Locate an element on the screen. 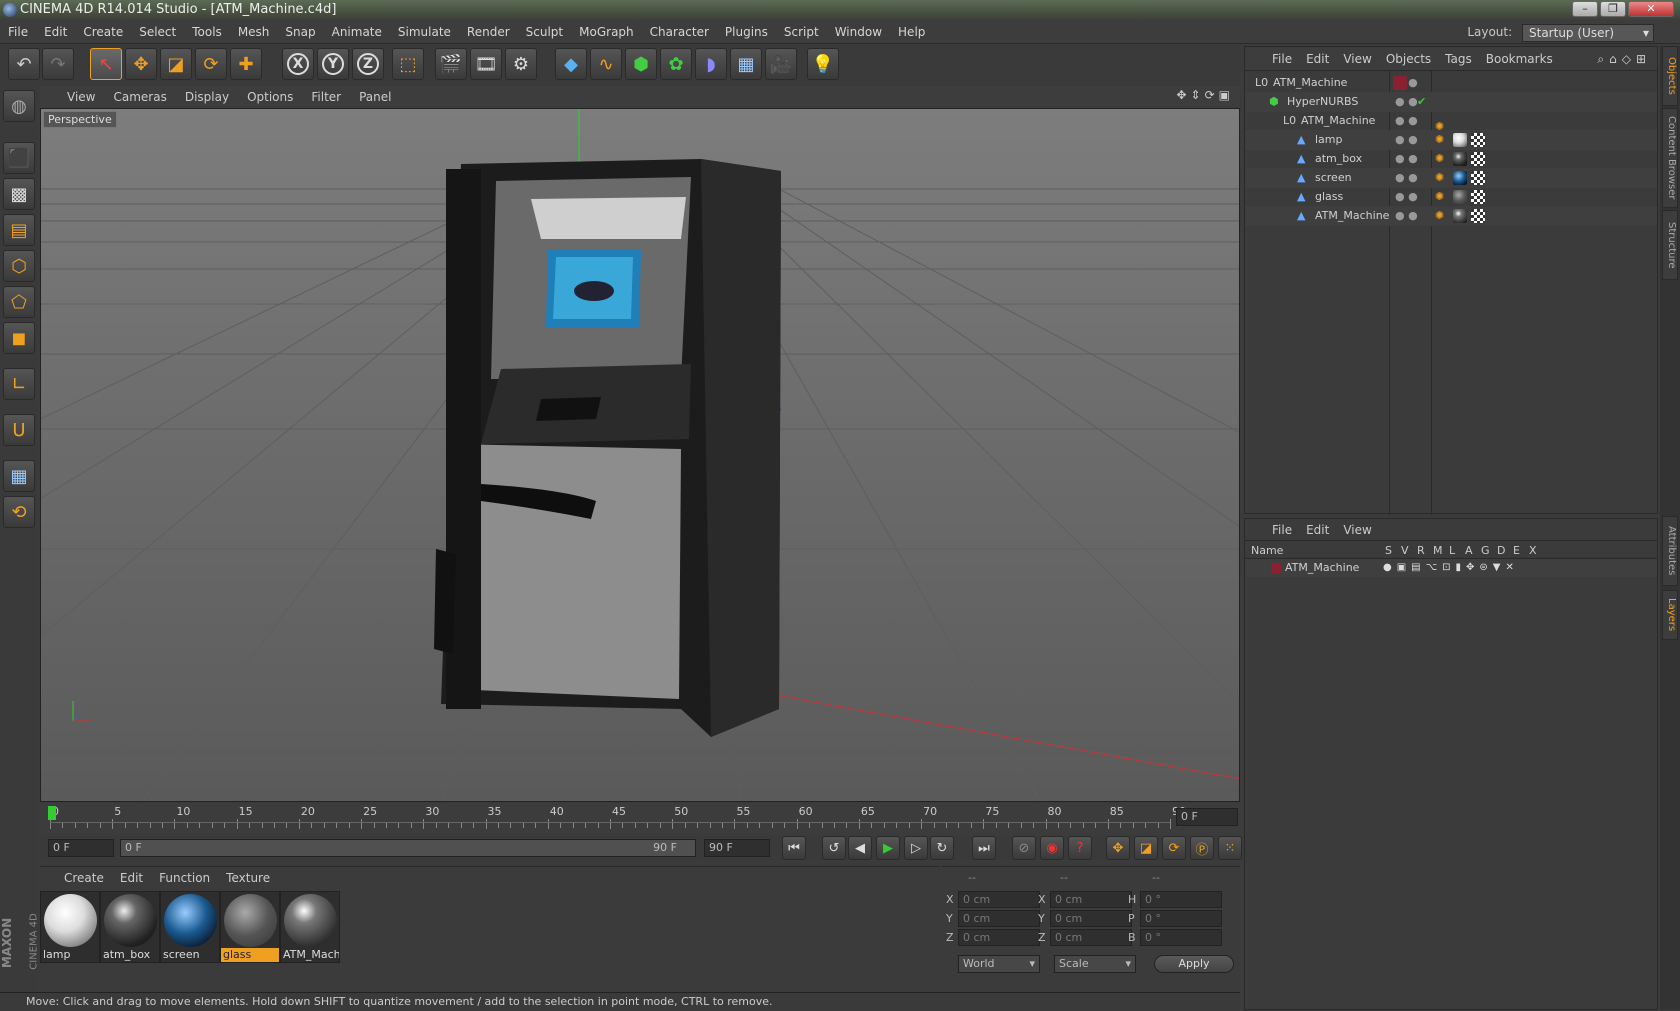 The height and width of the screenshot is (1011, 1680). previous-frame-icon: ◀ is located at coordinates (860, 848).